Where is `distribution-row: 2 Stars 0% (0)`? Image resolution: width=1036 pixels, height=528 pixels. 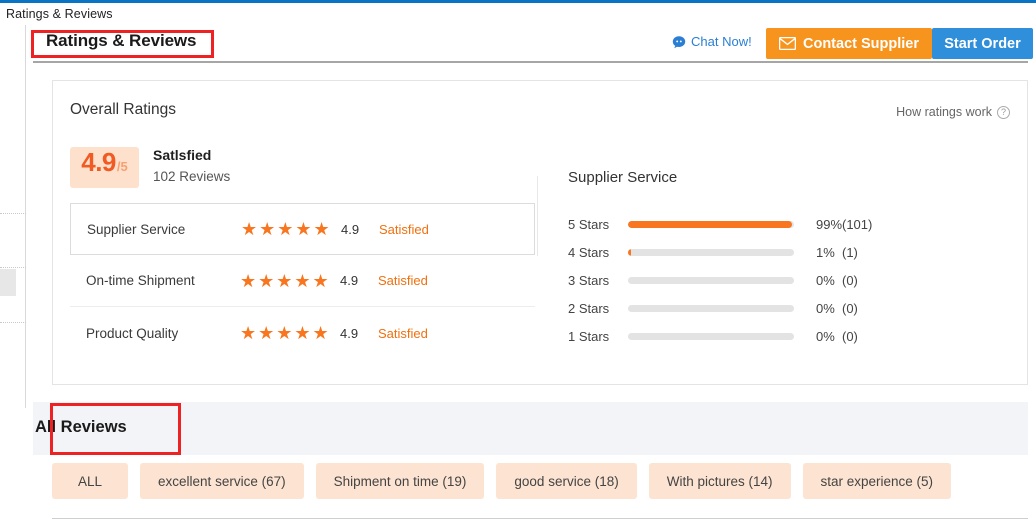 distribution-row: 2 Stars 0% (0) is located at coordinates (778, 308).